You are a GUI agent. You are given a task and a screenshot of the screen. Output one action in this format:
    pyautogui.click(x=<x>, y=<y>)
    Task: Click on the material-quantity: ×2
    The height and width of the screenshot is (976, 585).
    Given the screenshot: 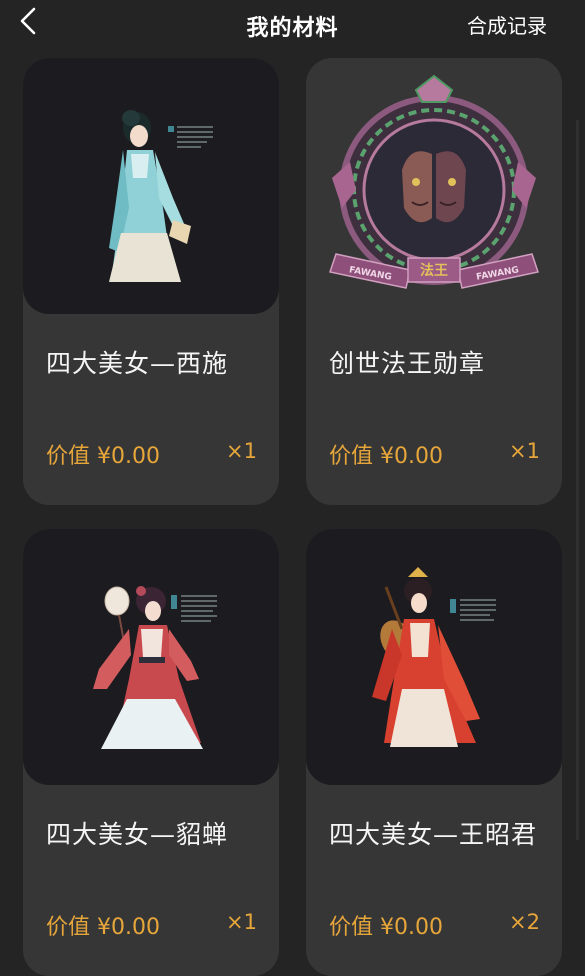 What is the action you would take?
    pyautogui.click(x=524, y=922)
    